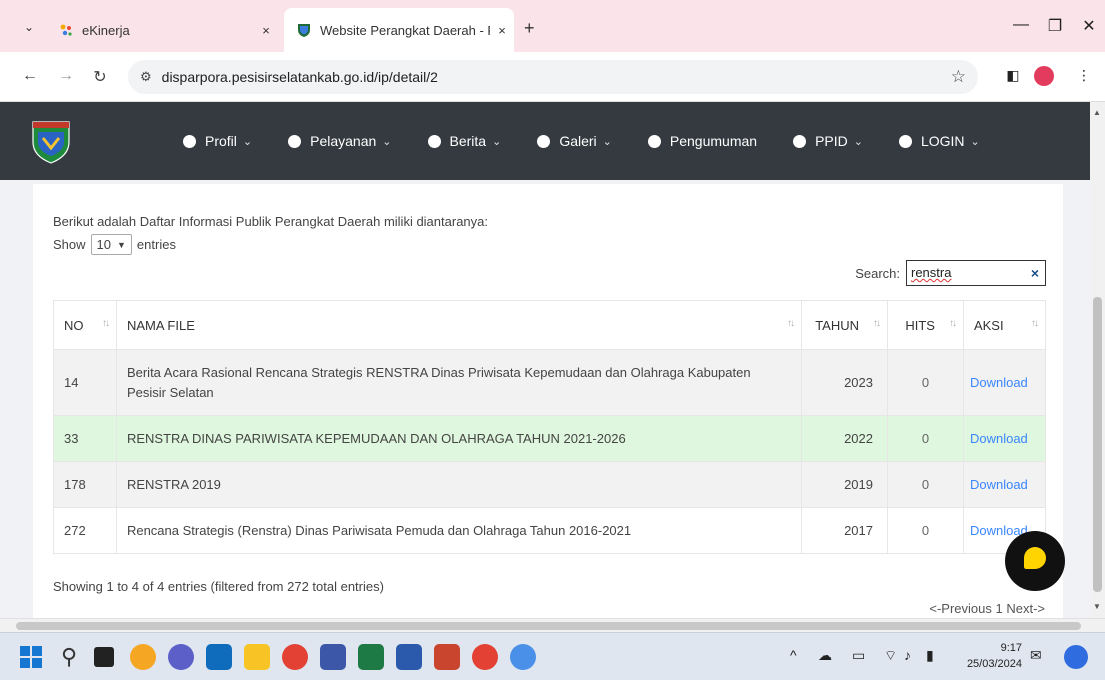 The height and width of the screenshot is (680, 1105). Describe the element at coordinates (523, 657) in the screenshot. I see `chrome-active-icon` at that location.